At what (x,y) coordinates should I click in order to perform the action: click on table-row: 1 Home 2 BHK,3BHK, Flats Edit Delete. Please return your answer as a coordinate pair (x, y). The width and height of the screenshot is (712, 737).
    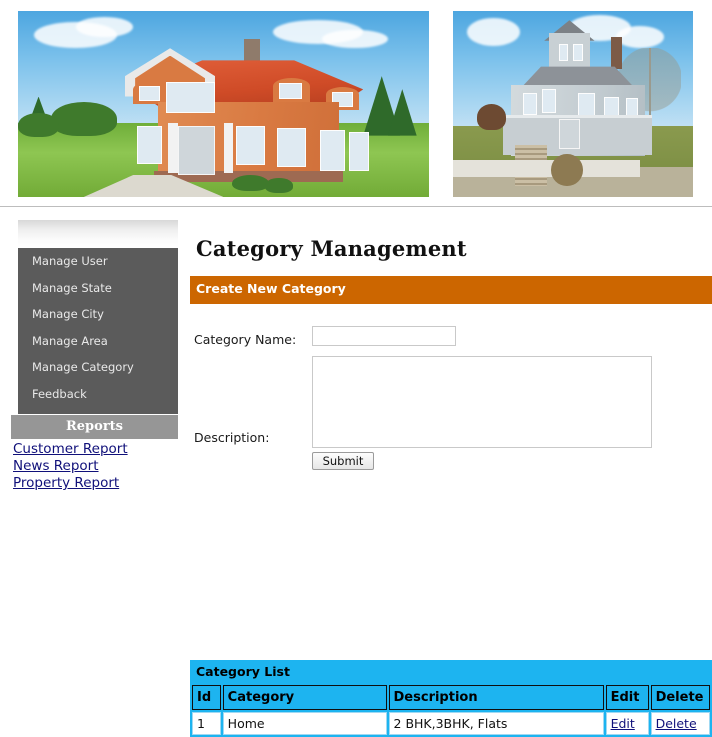
    Looking at the image, I should click on (451, 723).